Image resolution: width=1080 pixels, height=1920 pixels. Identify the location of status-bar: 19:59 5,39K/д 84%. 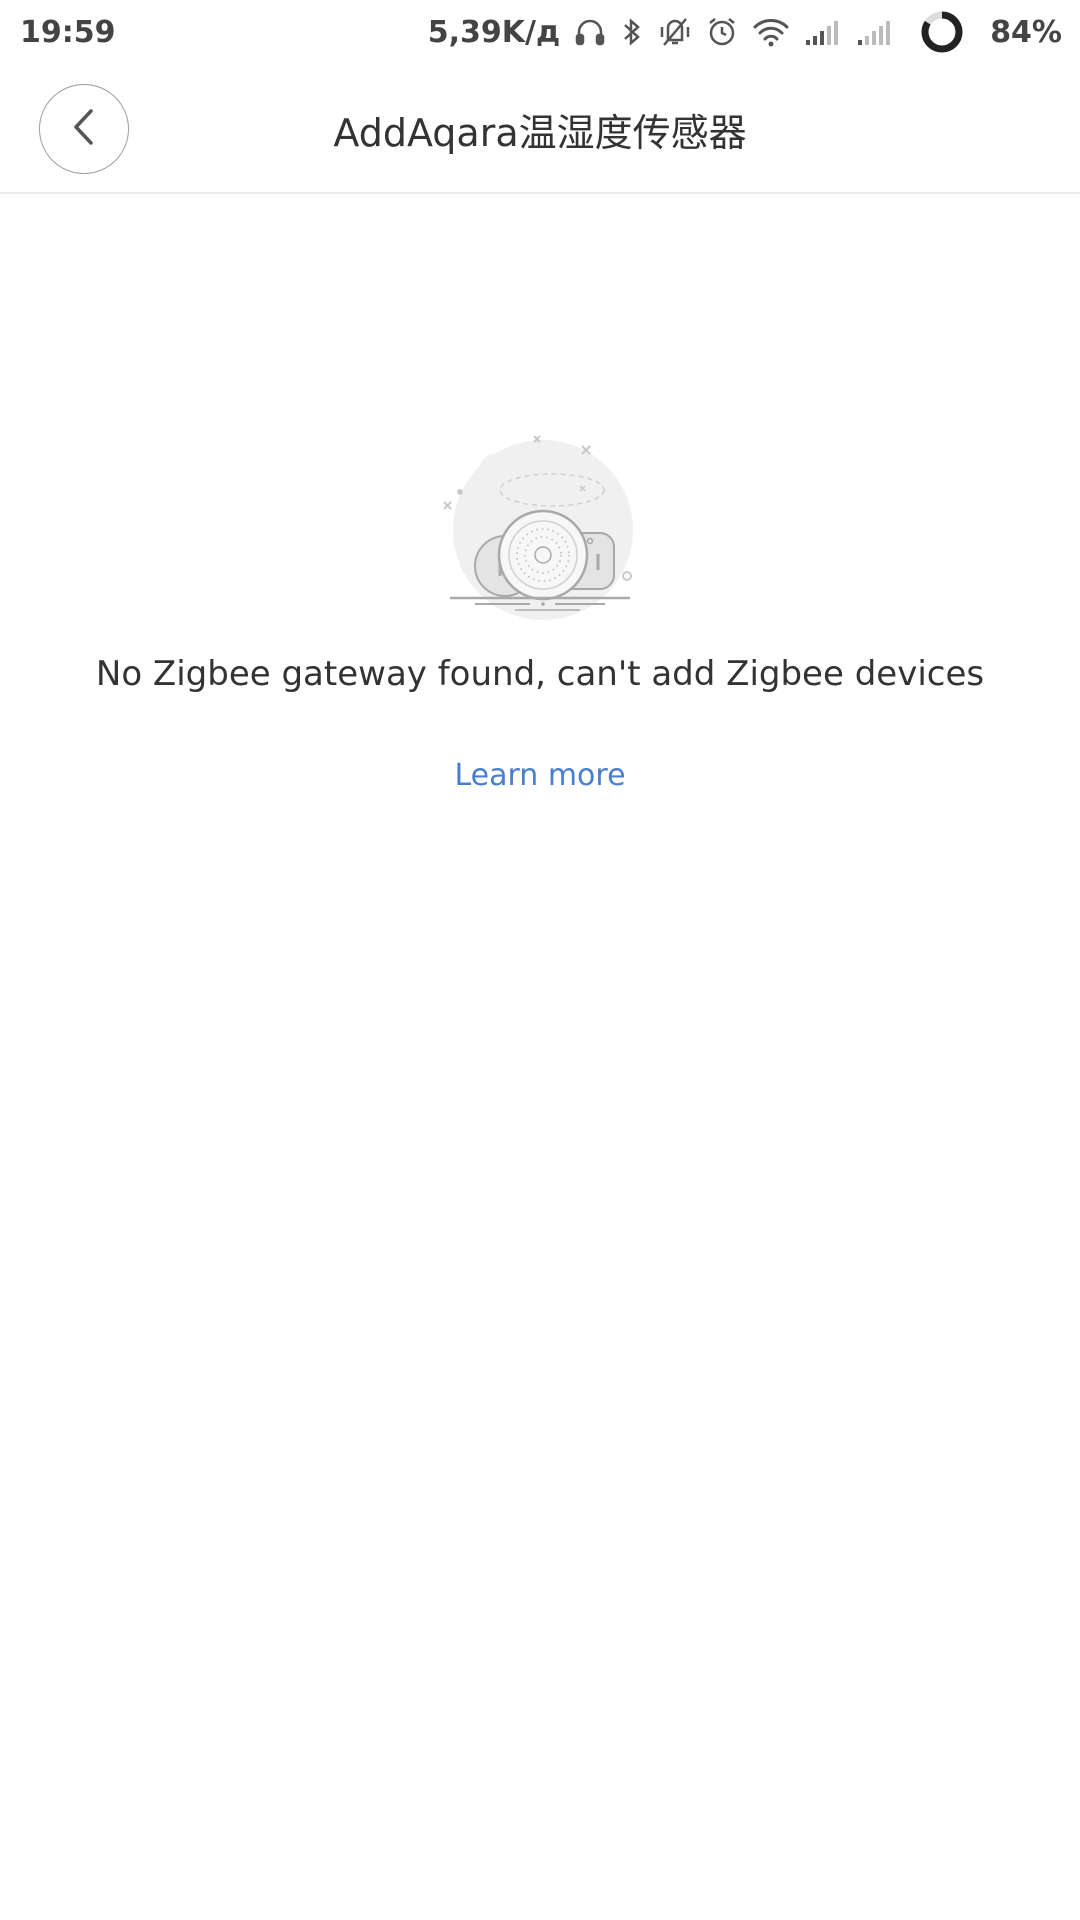
(540, 32).